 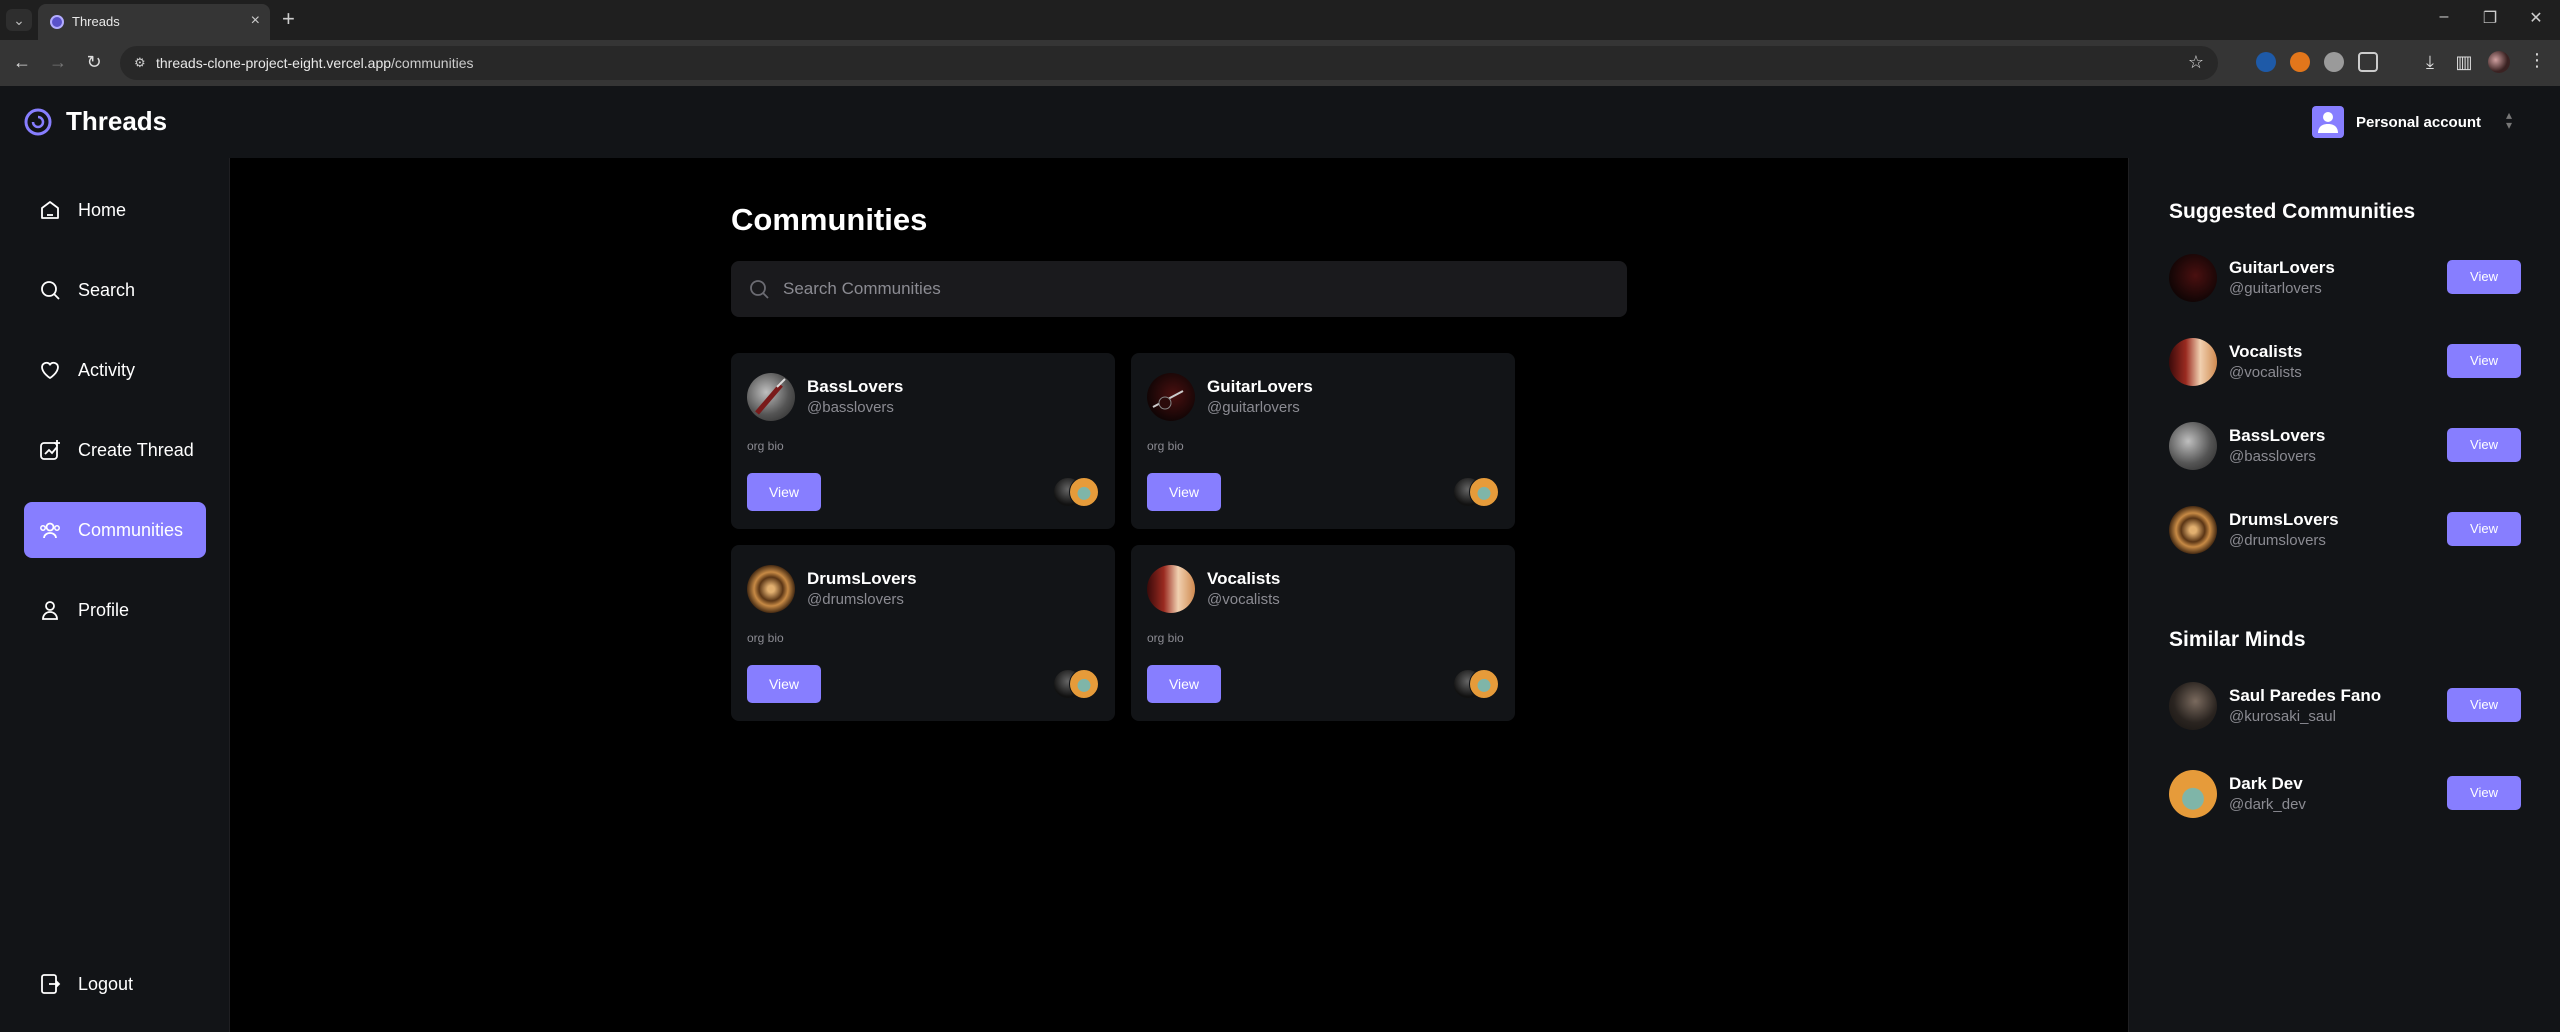 What do you see at coordinates (2345, 447) in the screenshot?
I see `suggested-community-row: BassLovers @basslovers View` at bounding box center [2345, 447].